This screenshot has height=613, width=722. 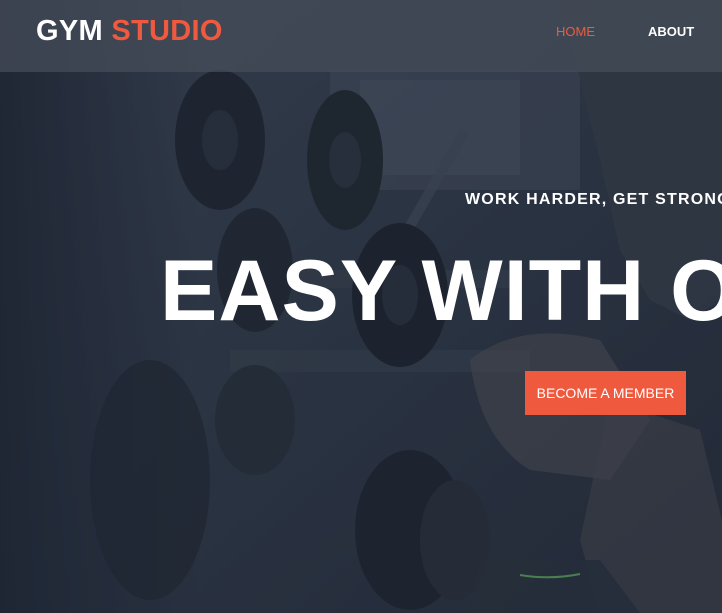 What do you see at coordinates (605, 393) in the screenshot?
I see `become-member-button: BECOME A MEMBER` at bounding box center [605, 393].